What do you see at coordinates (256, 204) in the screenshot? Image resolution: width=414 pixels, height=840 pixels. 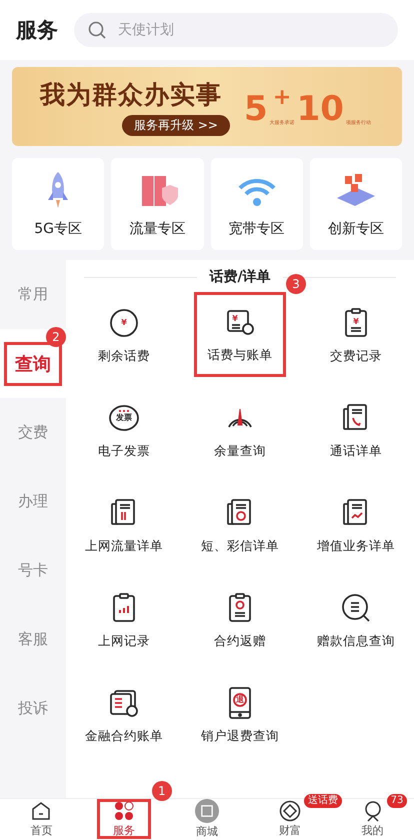 I see `zone-card: 宽带专区` at bounding box center [256, 204].